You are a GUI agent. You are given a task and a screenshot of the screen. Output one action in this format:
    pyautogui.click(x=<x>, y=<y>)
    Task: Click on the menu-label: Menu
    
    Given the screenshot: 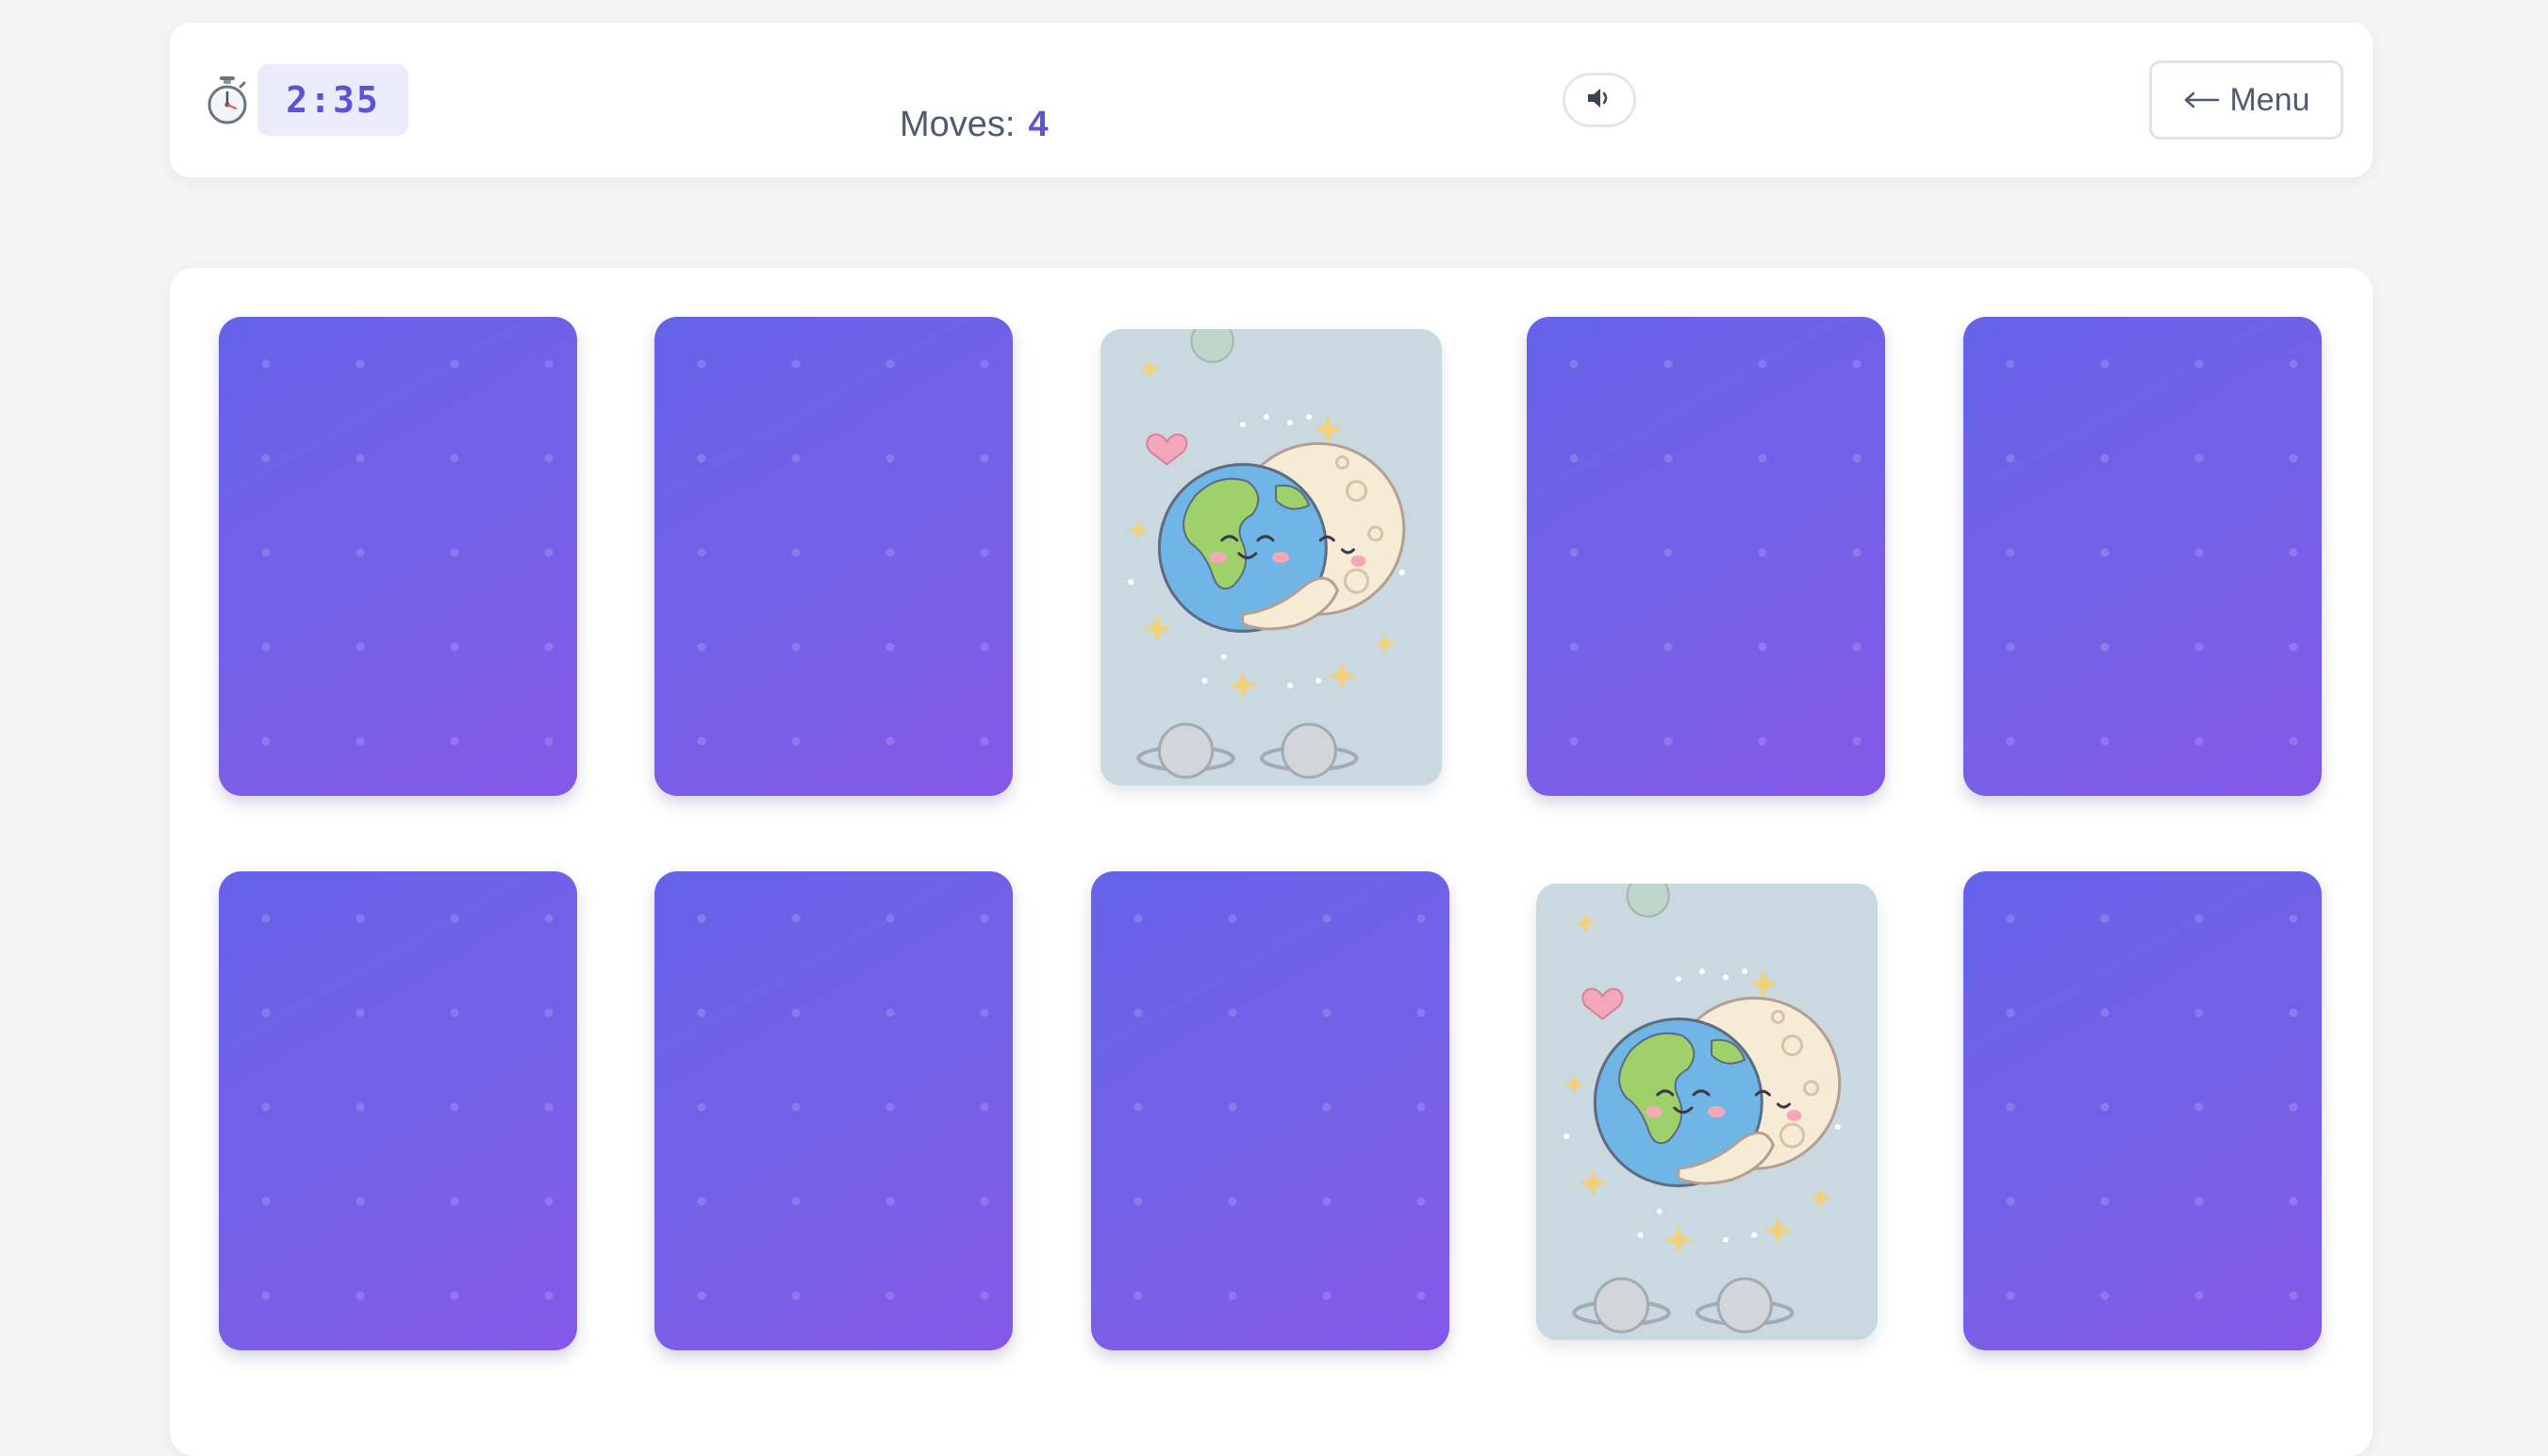 What is the action you would take?
    pyautogui.click(x=2269, y=99)
    